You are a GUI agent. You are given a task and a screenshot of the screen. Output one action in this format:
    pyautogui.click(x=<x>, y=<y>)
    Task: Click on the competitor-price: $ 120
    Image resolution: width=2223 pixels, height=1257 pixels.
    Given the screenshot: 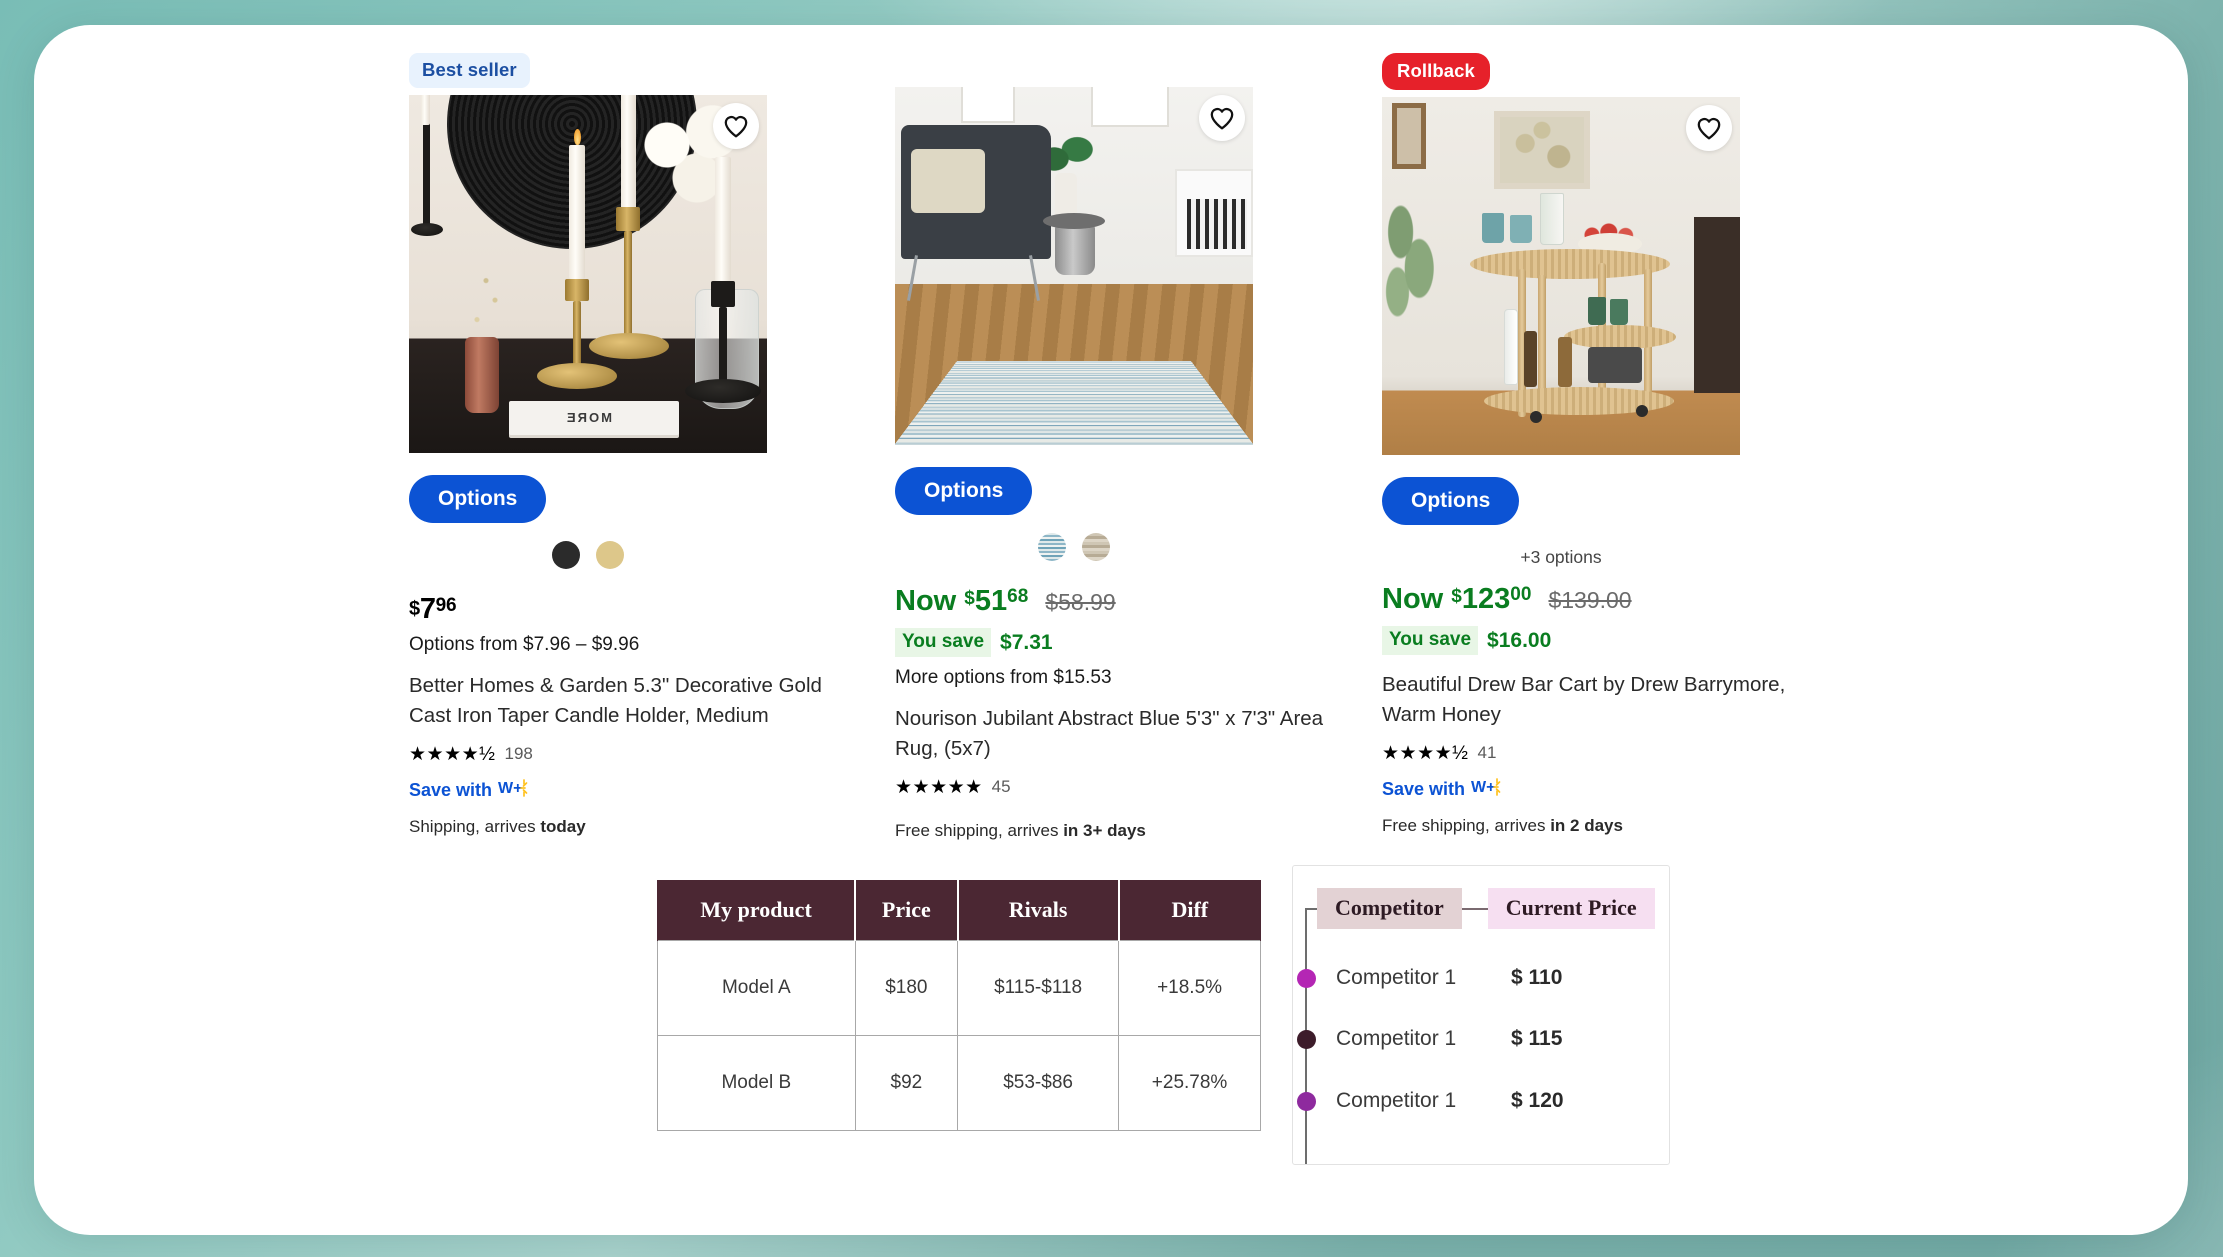 What is the action you would take?
    pyautogui.click(x=1537, y=1100)
    